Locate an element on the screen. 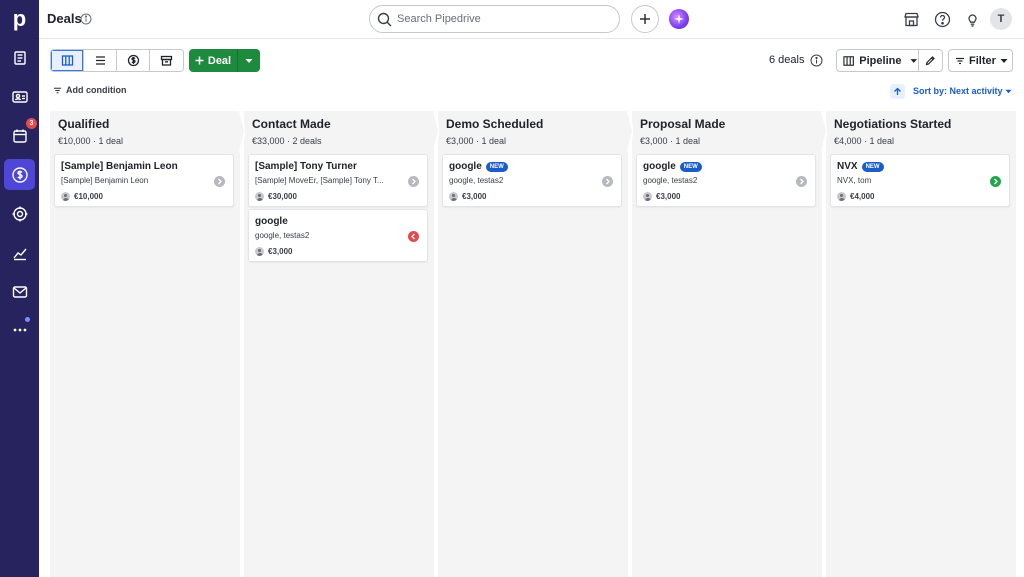  add-condition-button: Add condition is located at coordinates (90, 90).